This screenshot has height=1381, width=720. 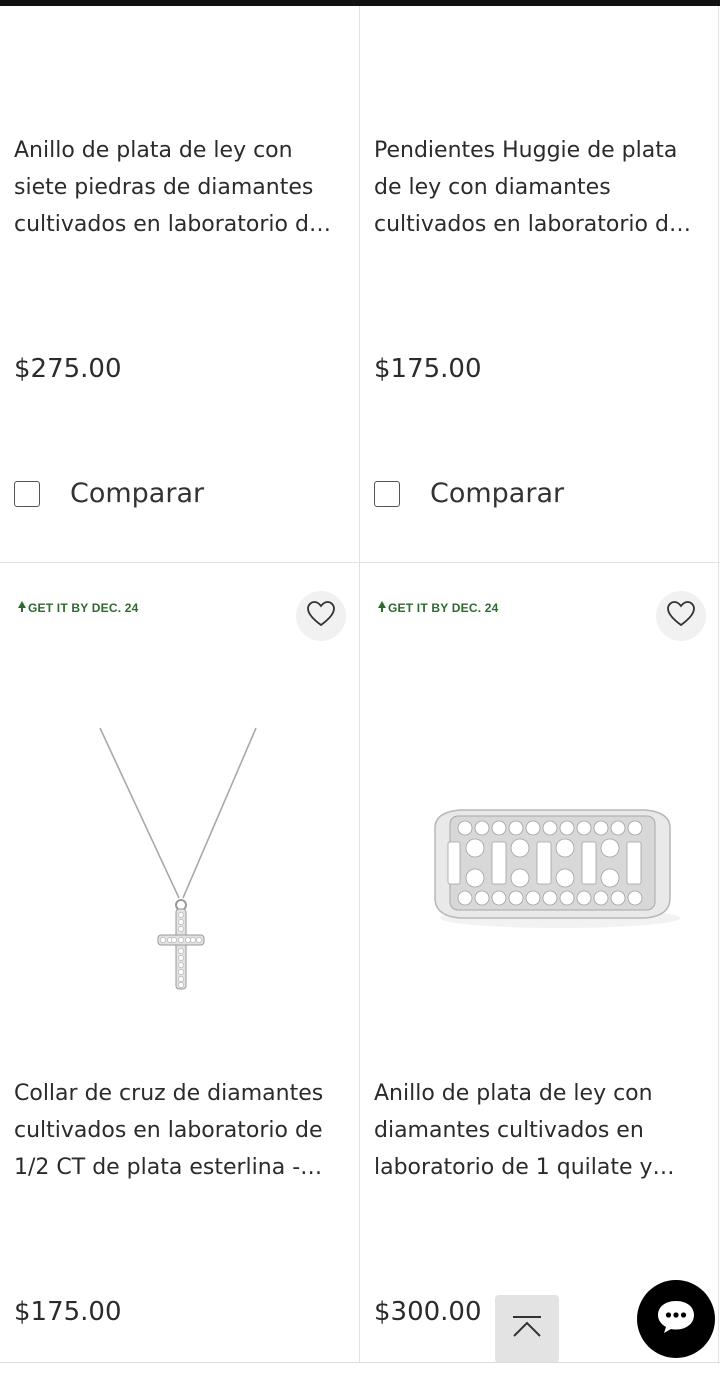 I want to click on product-price: $300.00, so click(x=428, y=1312).